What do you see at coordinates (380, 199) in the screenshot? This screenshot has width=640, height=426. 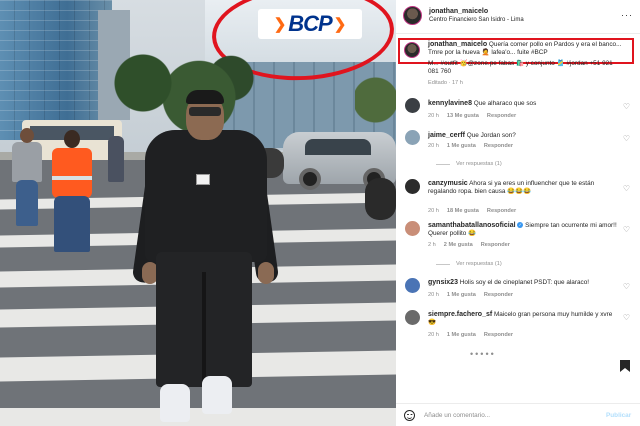 I see `photo-motorcycle` at bounding box center [380, 199].